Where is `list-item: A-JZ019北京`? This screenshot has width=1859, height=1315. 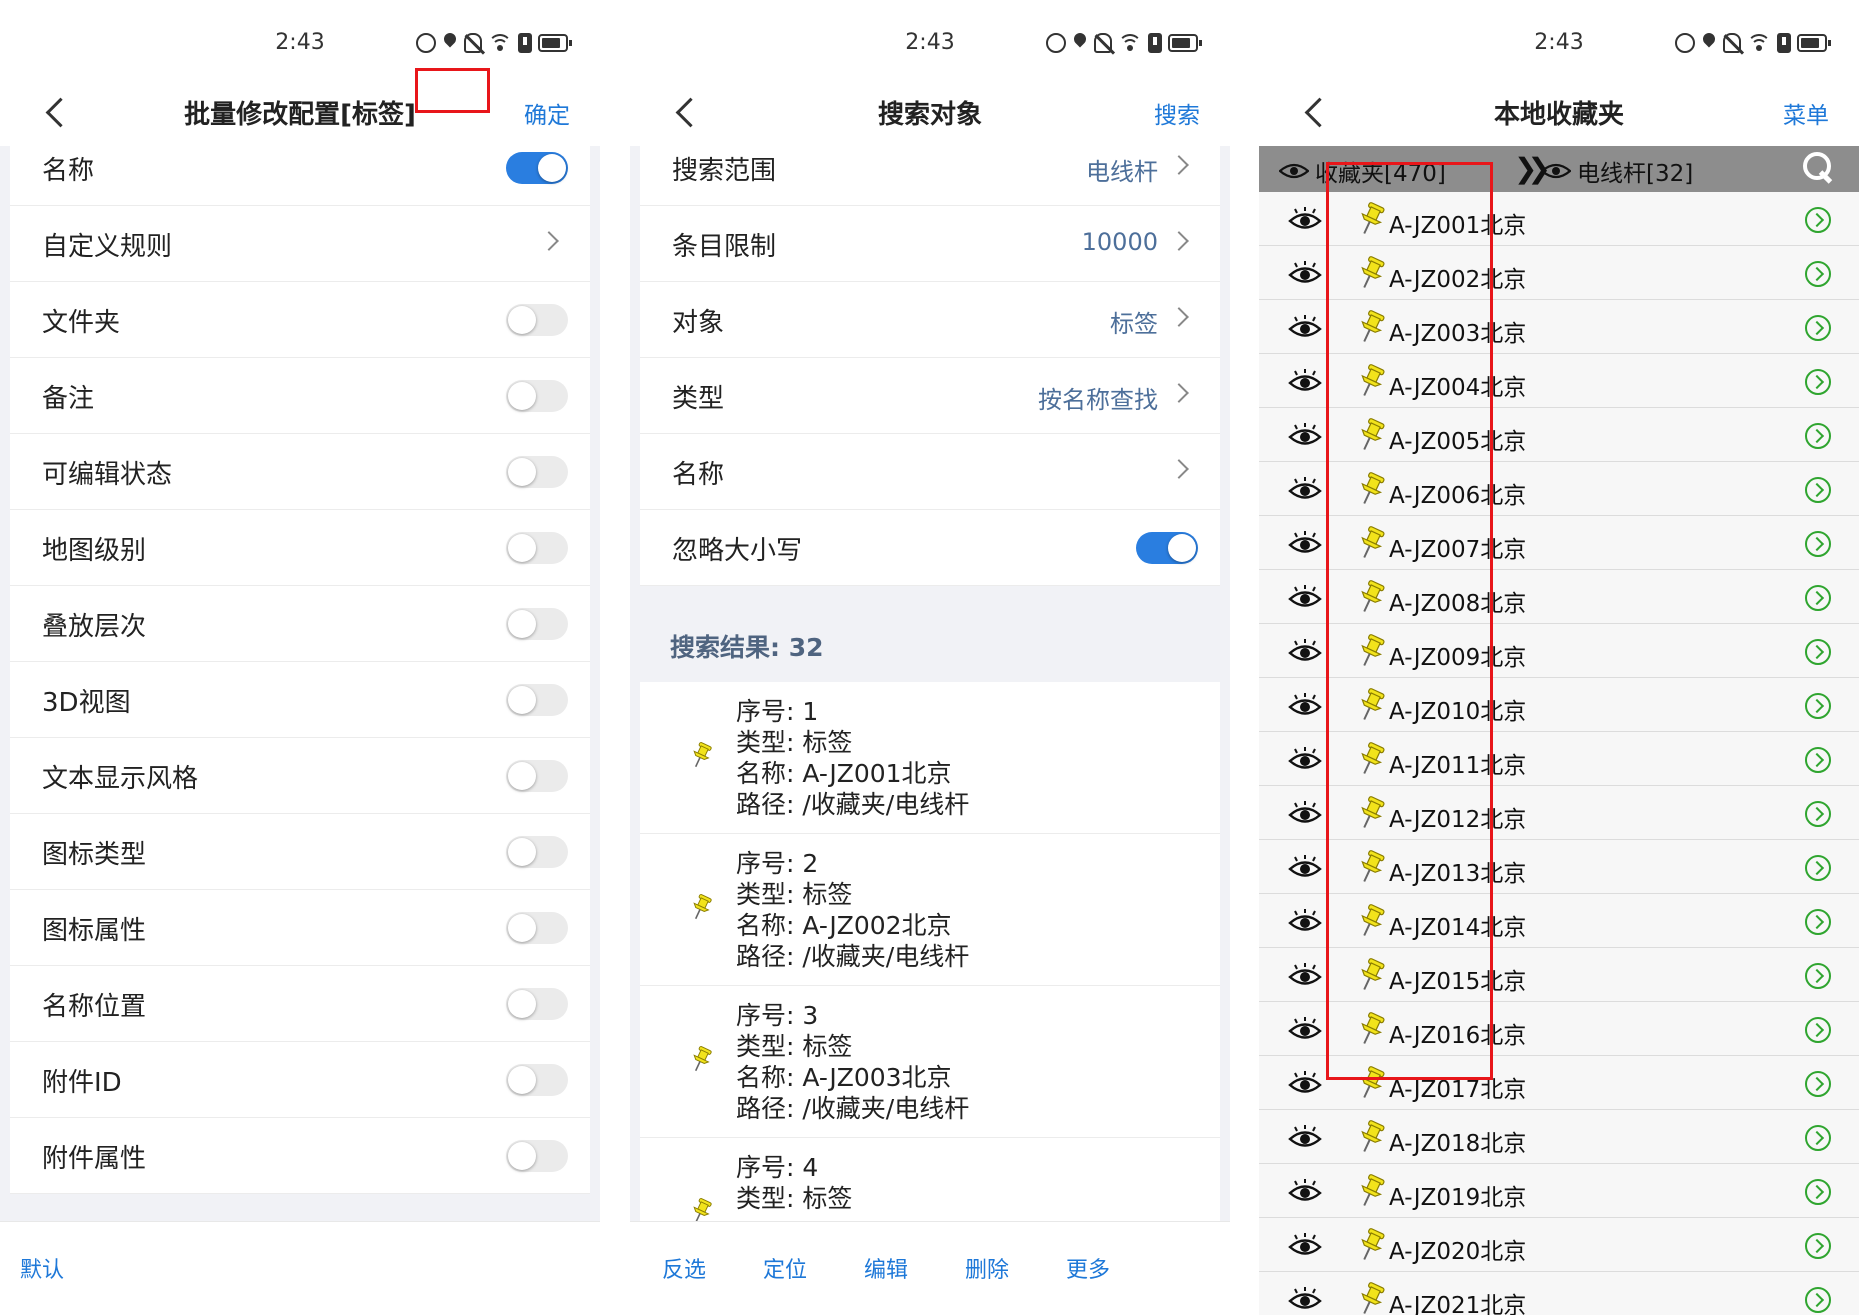
list-item: A-JZ019北京 is located at coordinates (1559, 1191).